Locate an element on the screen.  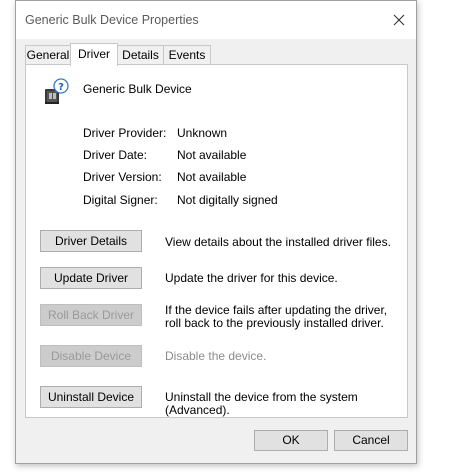
update-driver-button: Update Driver is located at coordinates (91, 278).